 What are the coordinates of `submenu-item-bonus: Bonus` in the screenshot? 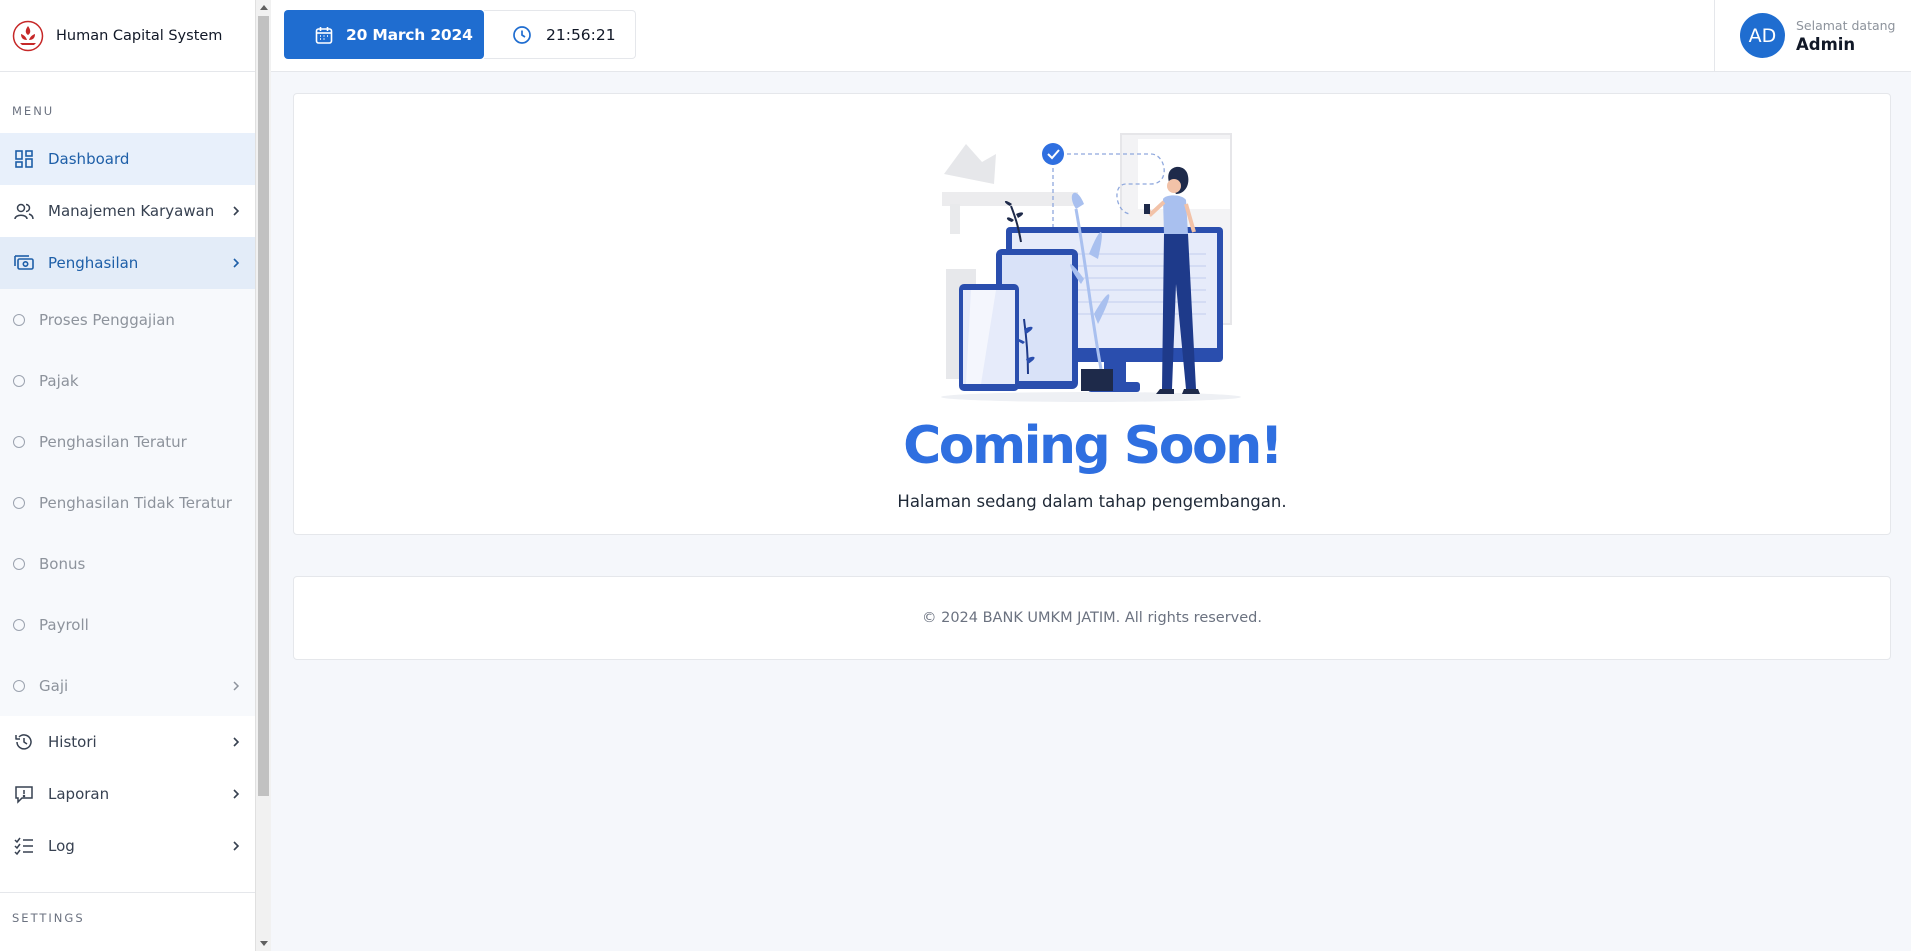 It's located at (127, 563).